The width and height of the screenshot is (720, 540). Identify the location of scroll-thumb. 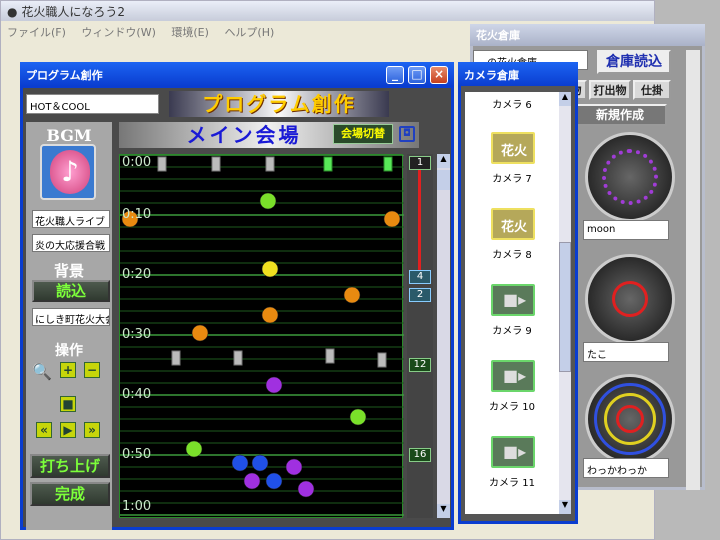
(443, 180).